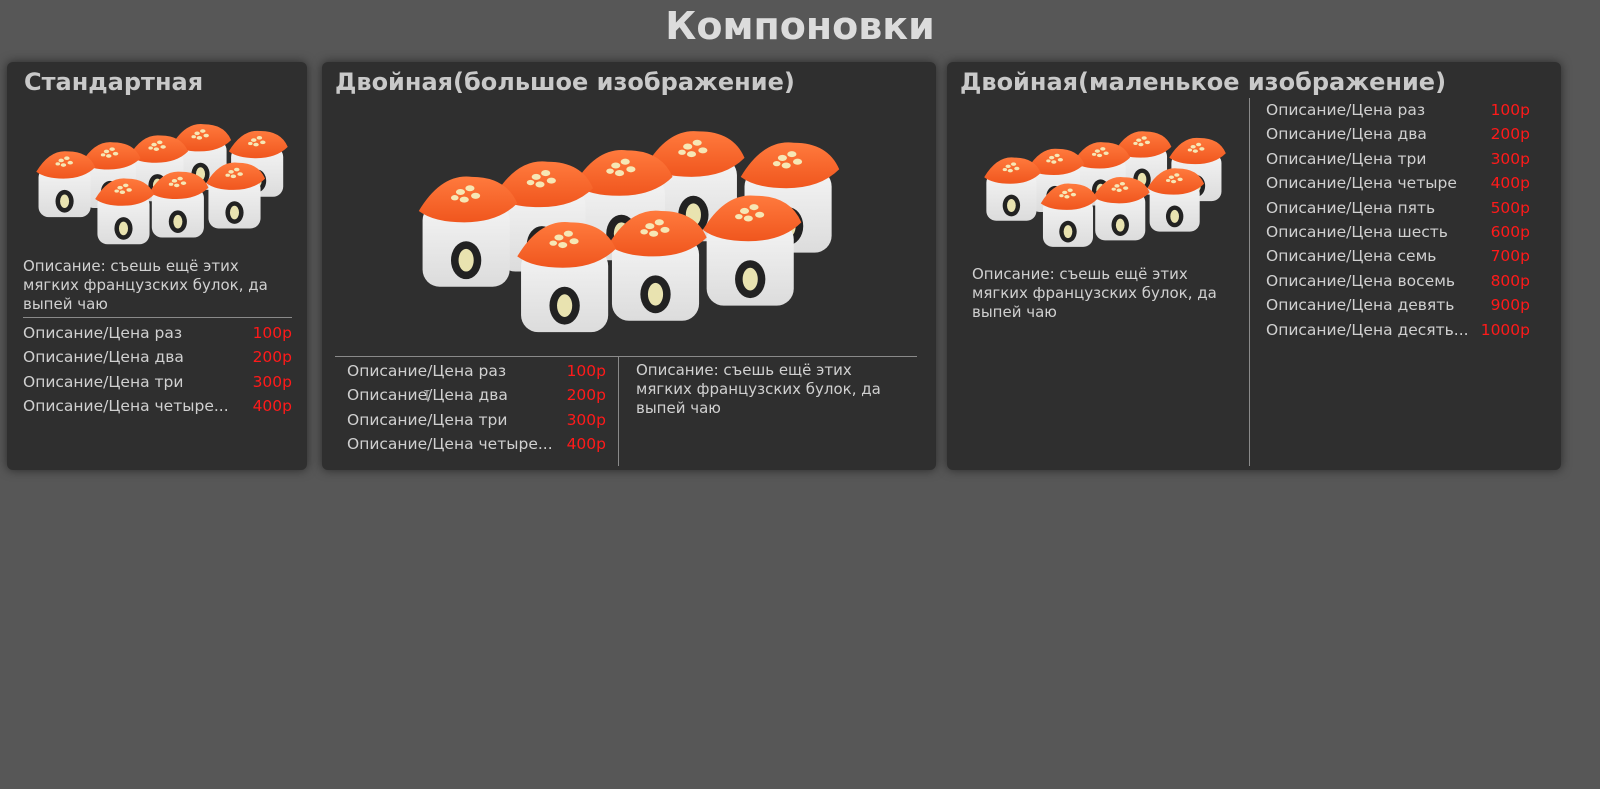 This screenshot has height=789, width=1600. I want to click on text-cursor-icon: I, so click(427, 396).